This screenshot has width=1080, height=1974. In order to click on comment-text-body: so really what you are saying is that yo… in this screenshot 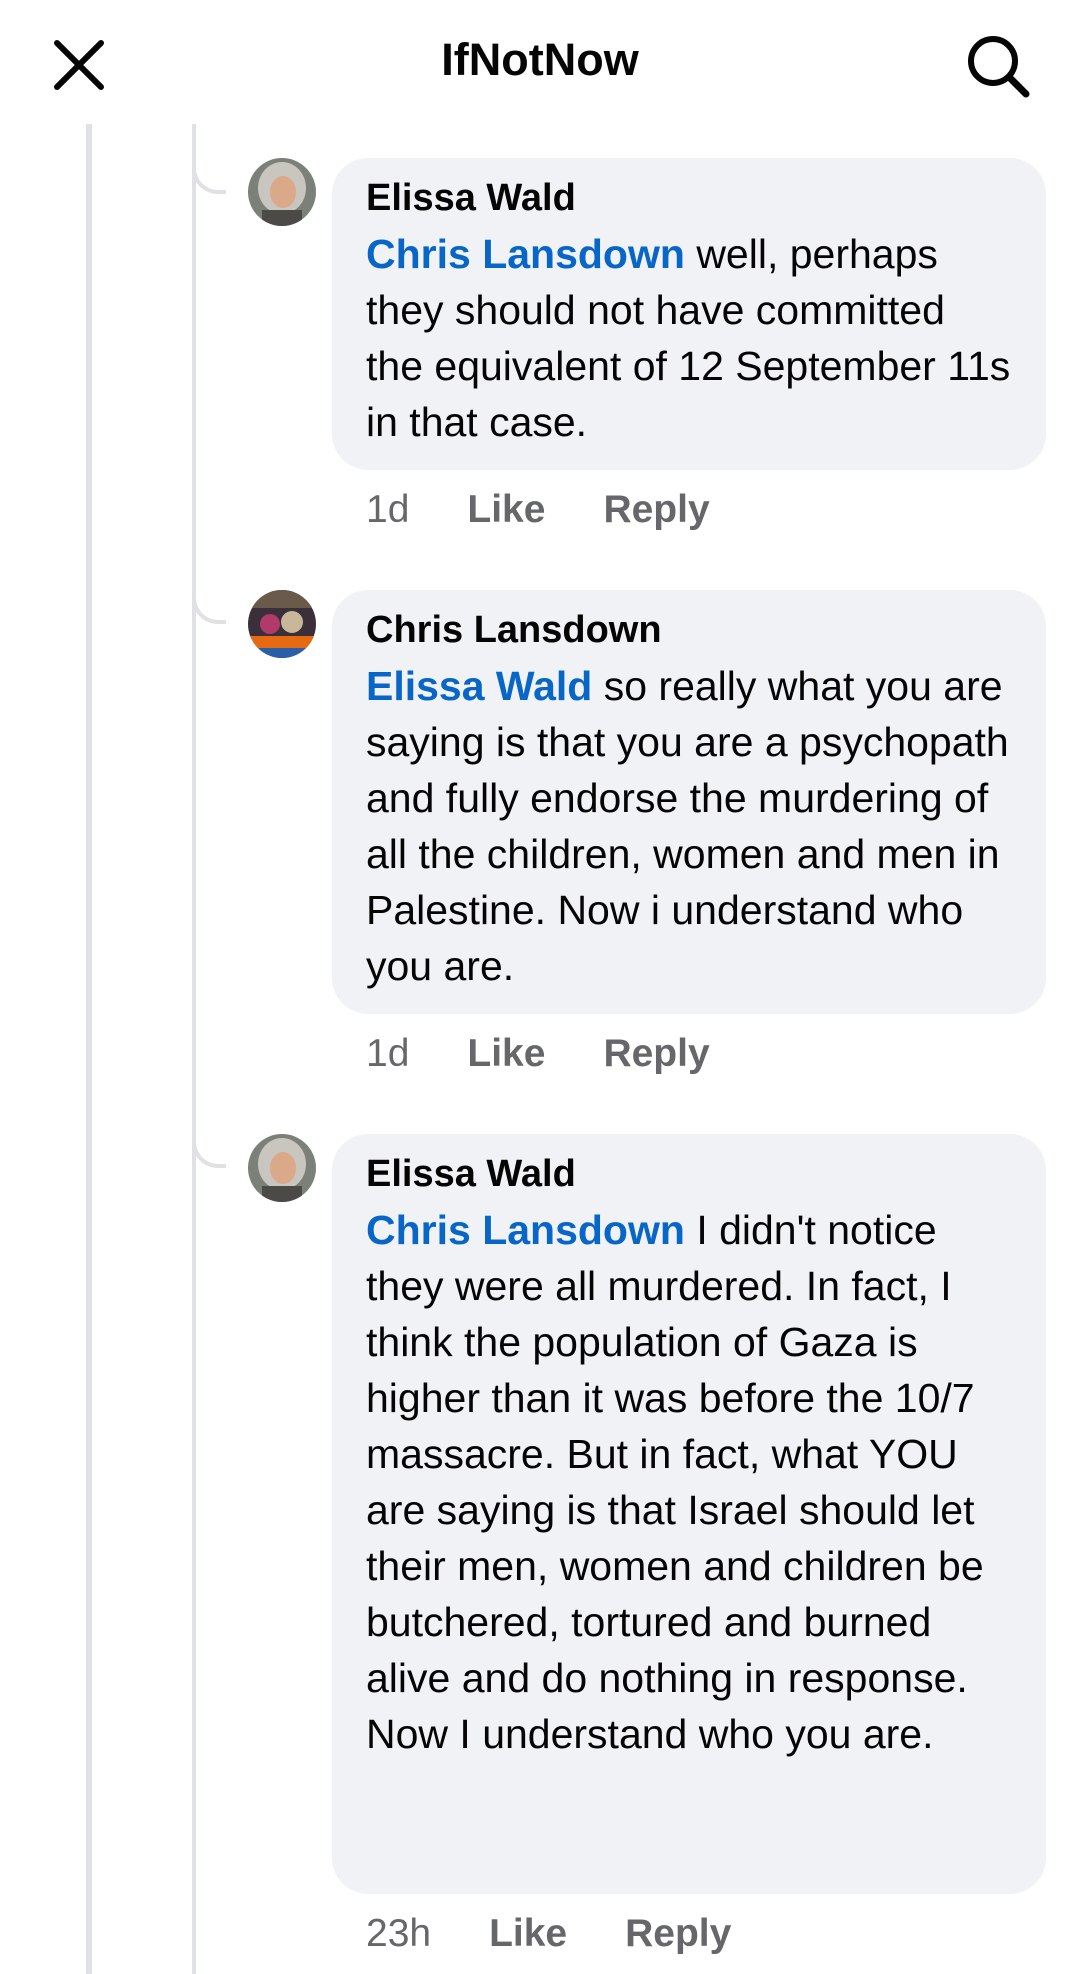, I will do `click(687, 826)`.